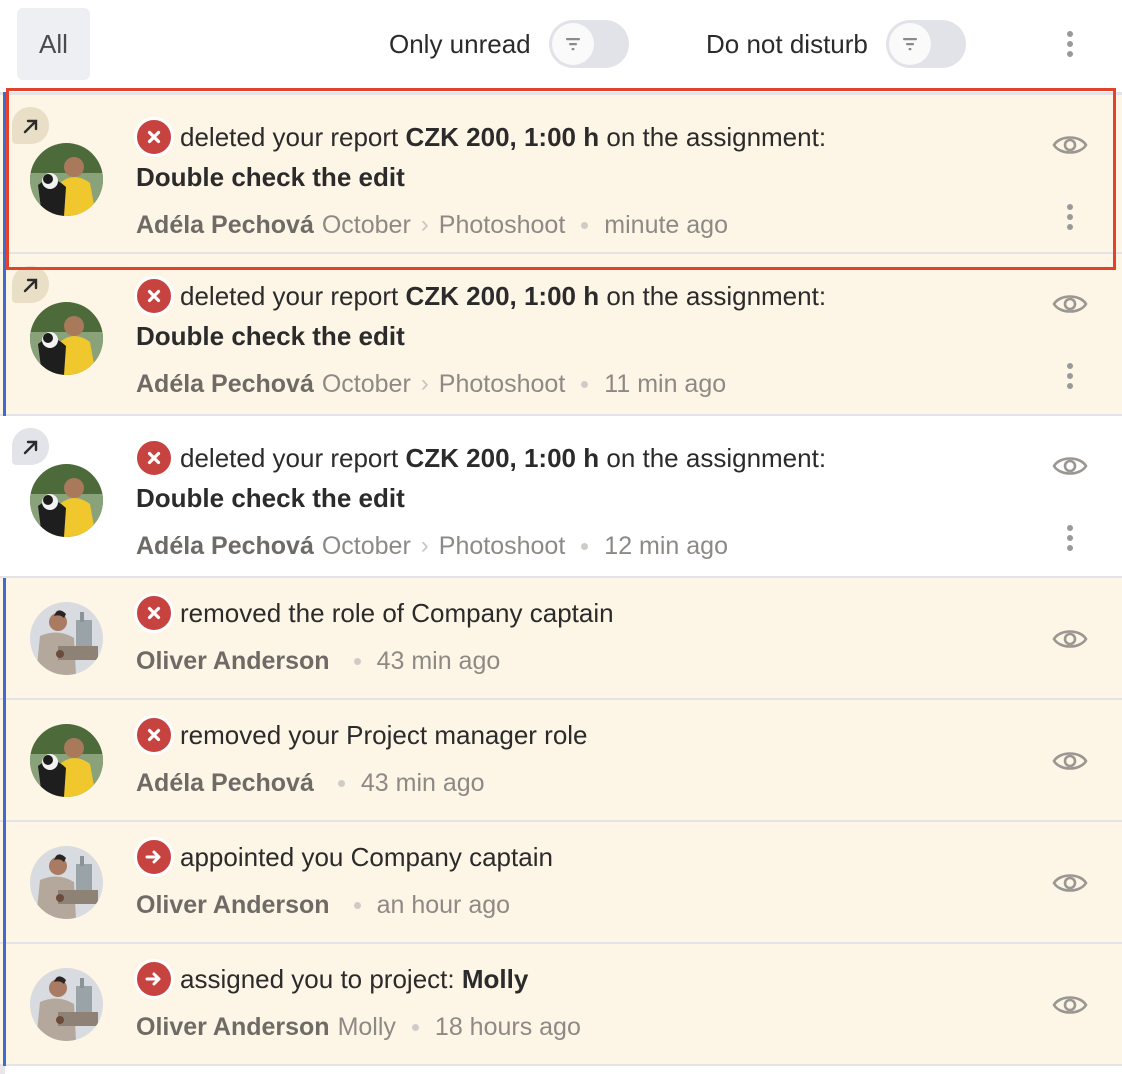 This screenshot has height=1074, width=1122. Describe the element at coordinates (1070, 44) in the screenshot. I see `header-more-menu-icon` at that location.